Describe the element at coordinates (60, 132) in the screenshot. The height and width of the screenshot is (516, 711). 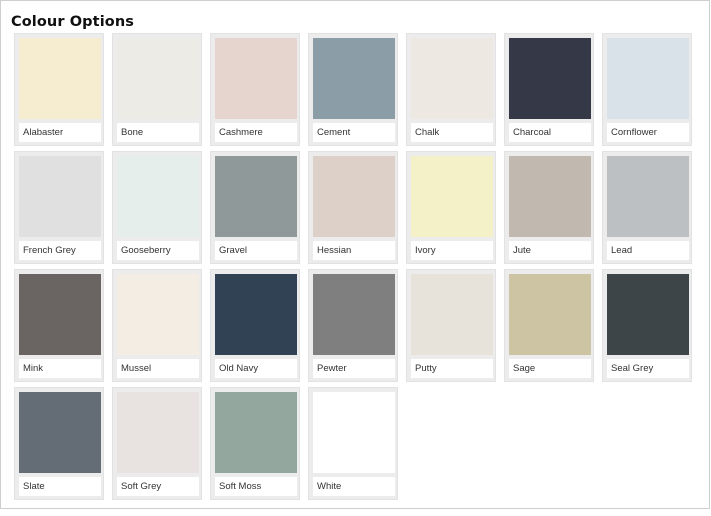
I see `colour-label: Alabaster` at that location.